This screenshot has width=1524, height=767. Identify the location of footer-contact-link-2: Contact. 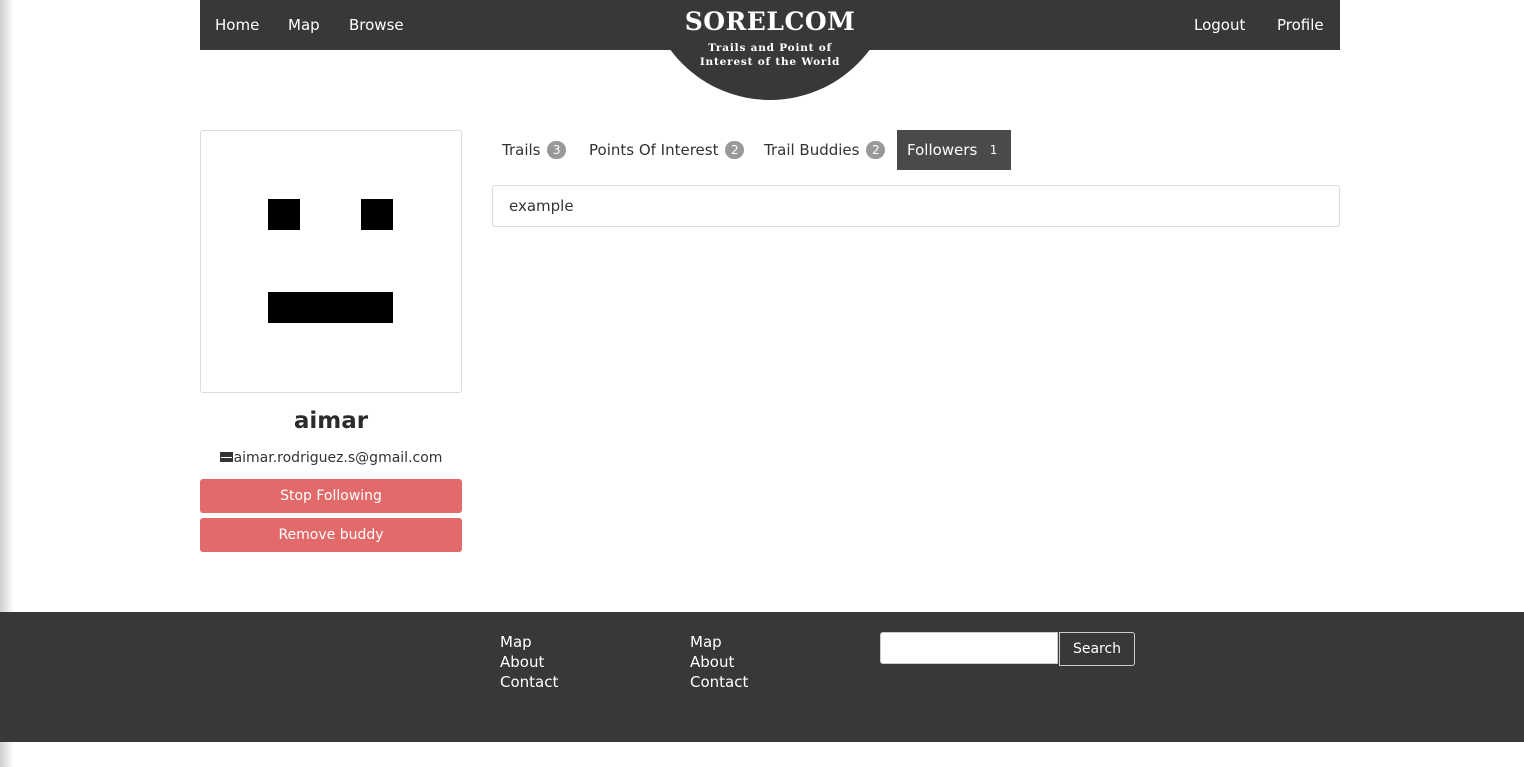
(719, 682).